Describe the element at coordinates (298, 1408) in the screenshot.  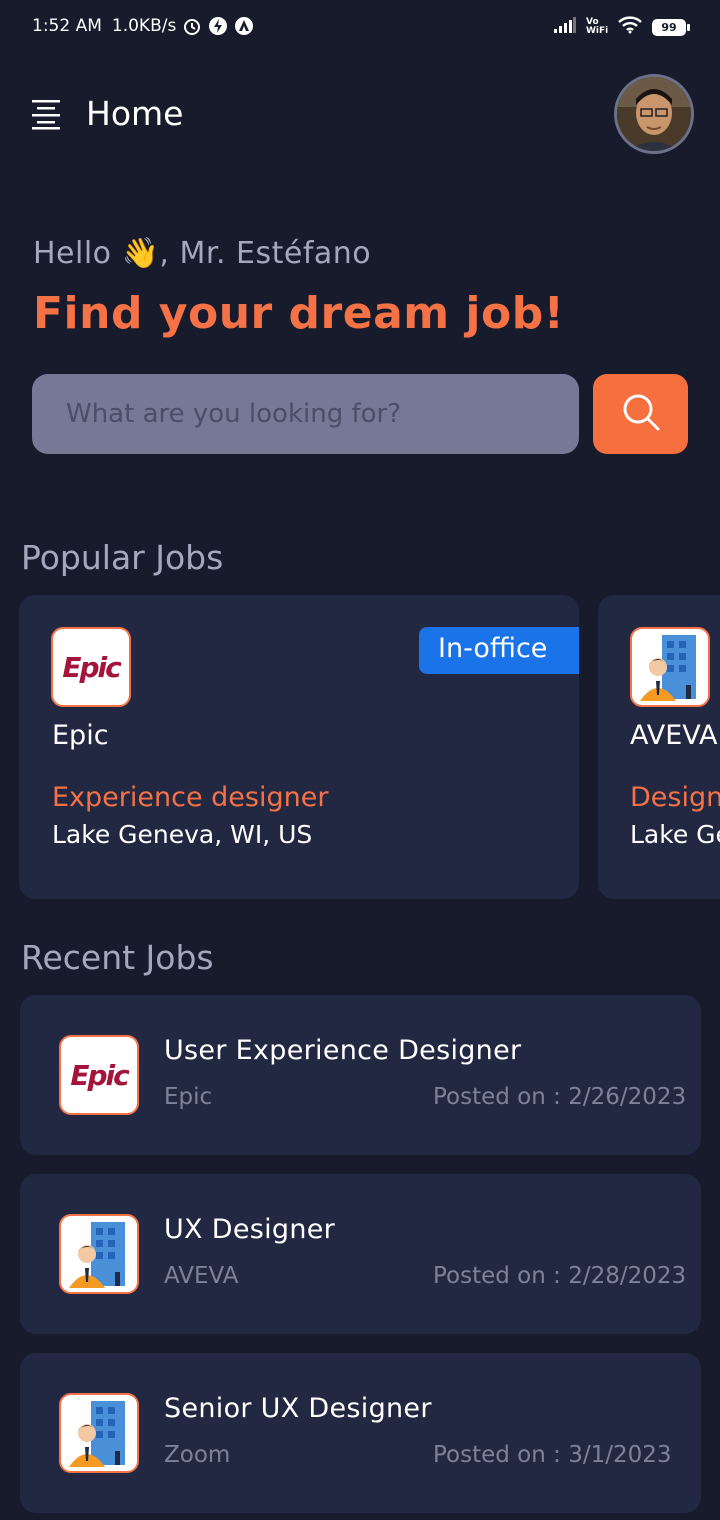
I see `job-title: Senior UX Designer` at that location.